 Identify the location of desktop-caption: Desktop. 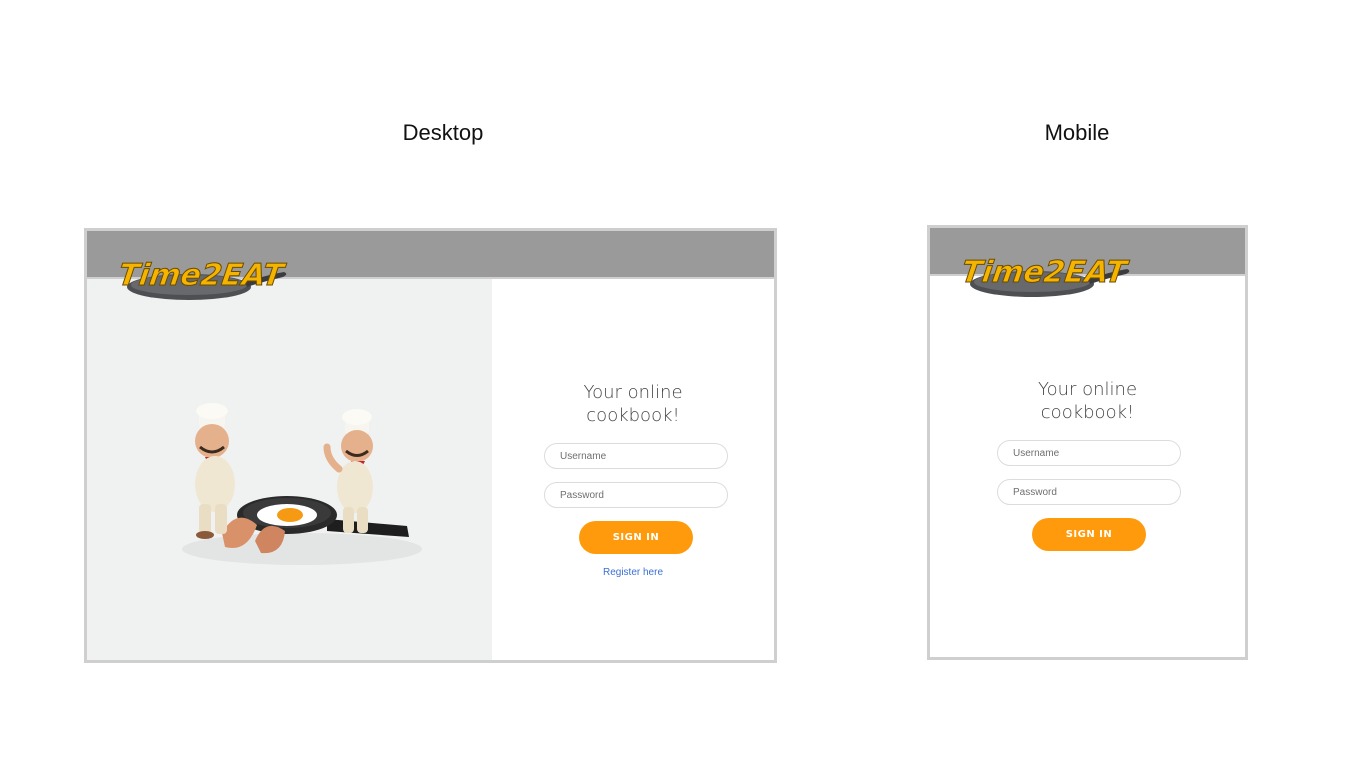
(443, 132).